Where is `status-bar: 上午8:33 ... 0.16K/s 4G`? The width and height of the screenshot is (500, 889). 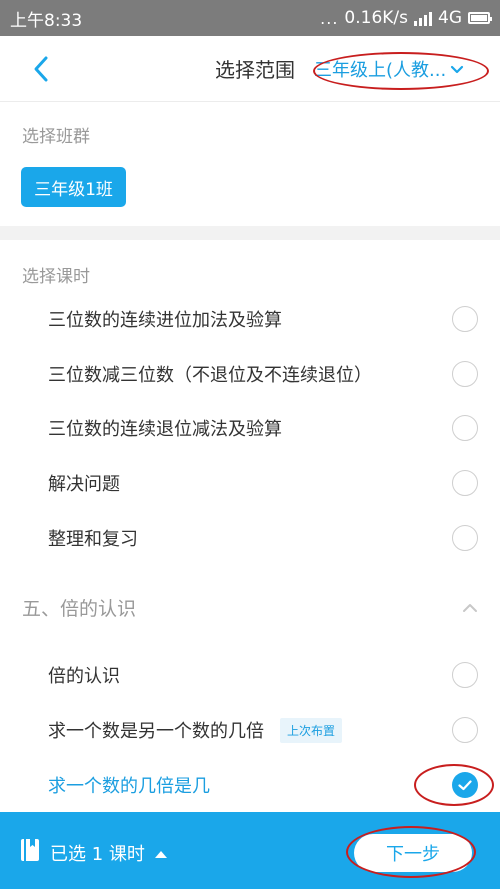
status-bar: 上午8:33 ... 0.16K/s 4G is located at coordinates (250, 18).